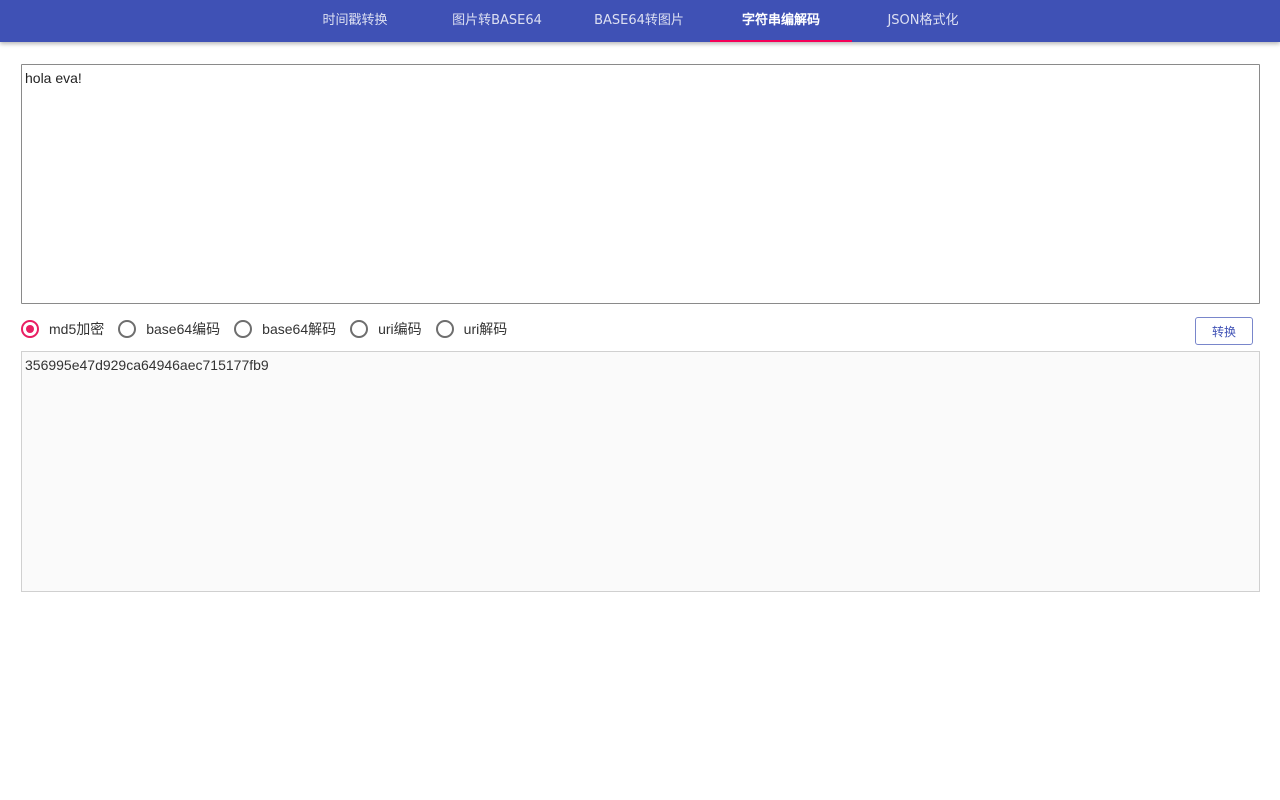  I want to click on tab-label: 字符串编解码, so click(780, 20).